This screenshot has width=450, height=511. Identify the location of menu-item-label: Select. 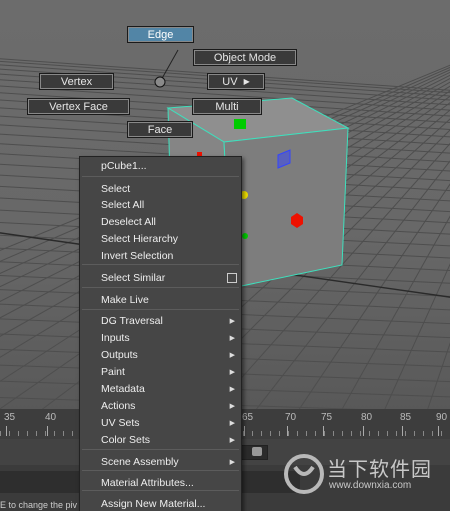
(116, 189).